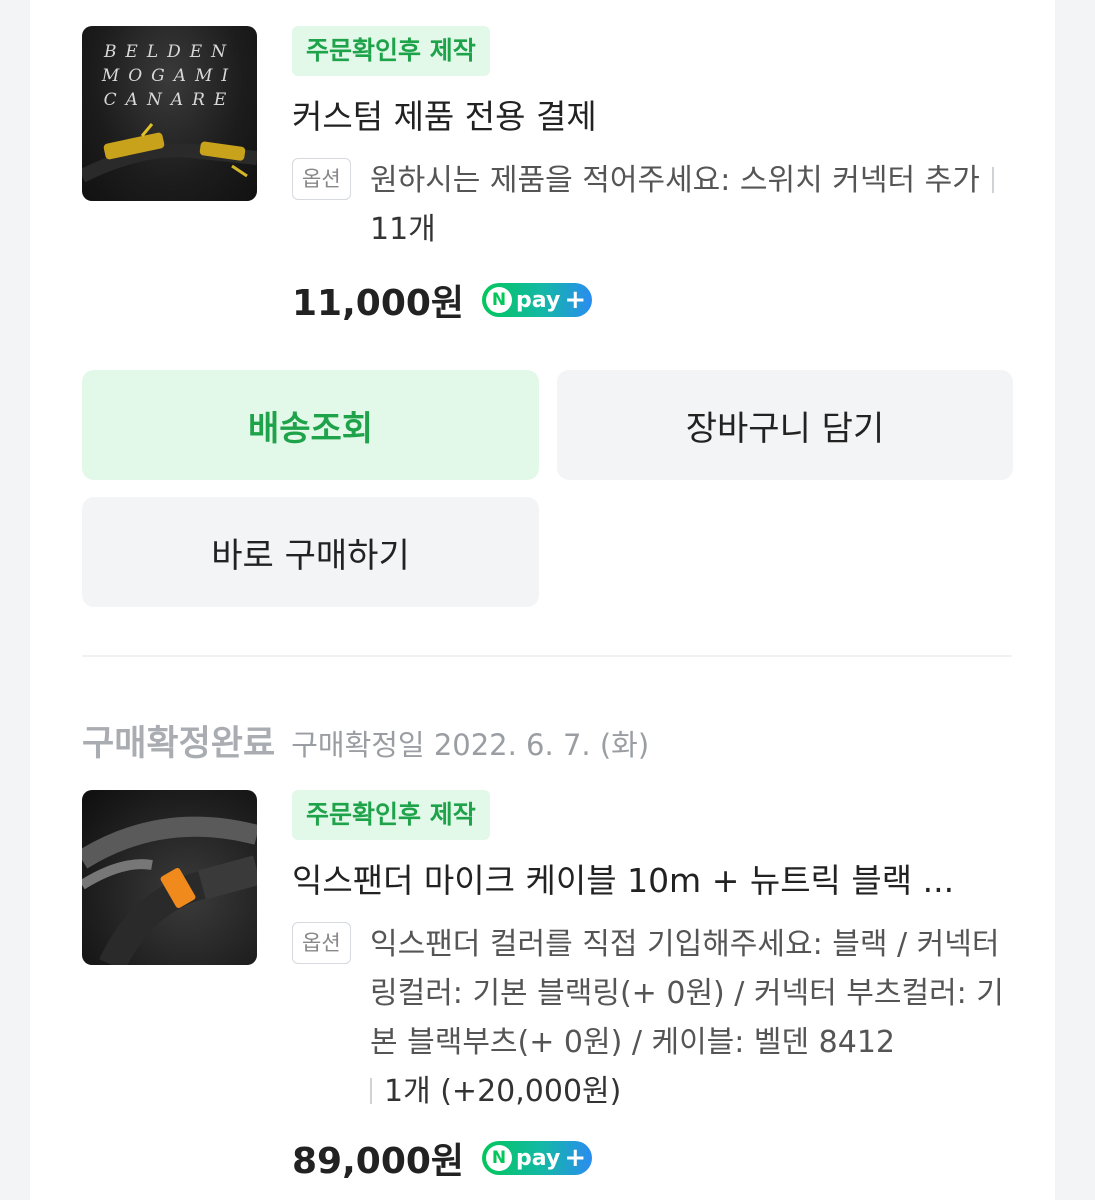 This screenshot has width=1095, height=1200. Describe the element at coordinates (503, 1091) in the screenshot. I see `quantity: 1개 (+20,000원)` at that location.